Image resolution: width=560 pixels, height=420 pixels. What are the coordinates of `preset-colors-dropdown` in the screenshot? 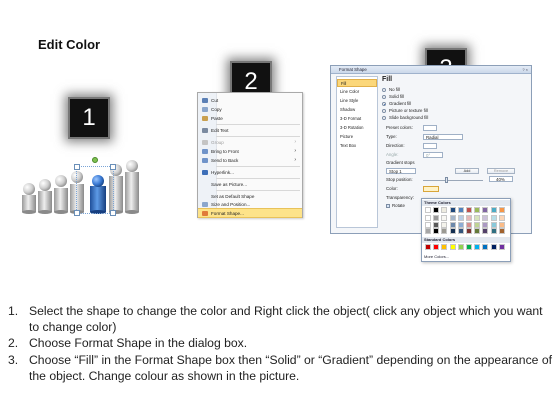 It's located at (430, 128).